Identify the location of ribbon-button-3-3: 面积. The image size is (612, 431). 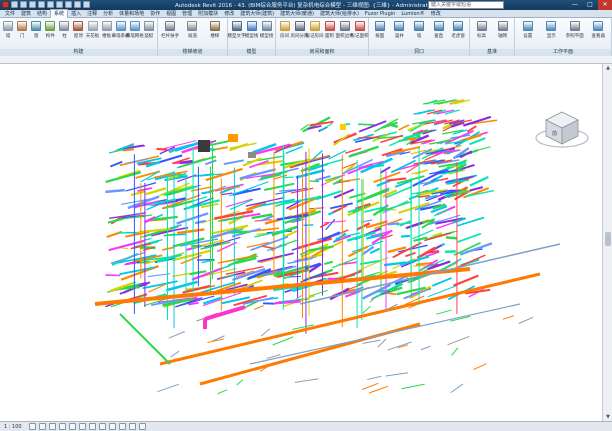
(329, 34).